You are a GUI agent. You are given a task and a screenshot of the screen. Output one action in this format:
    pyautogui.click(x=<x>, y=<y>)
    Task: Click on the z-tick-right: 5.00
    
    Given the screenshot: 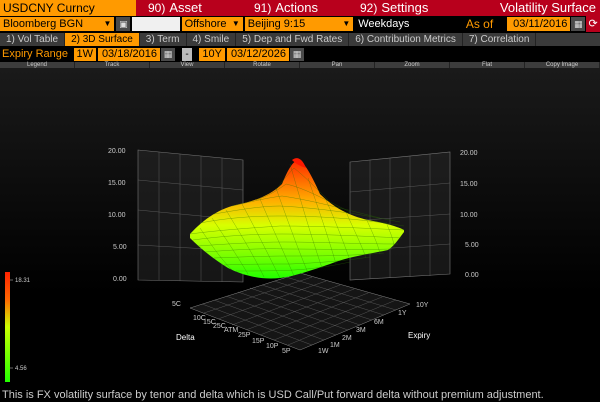 What is the action you would take?
    pyautogui.click(x=472, y=245)
    